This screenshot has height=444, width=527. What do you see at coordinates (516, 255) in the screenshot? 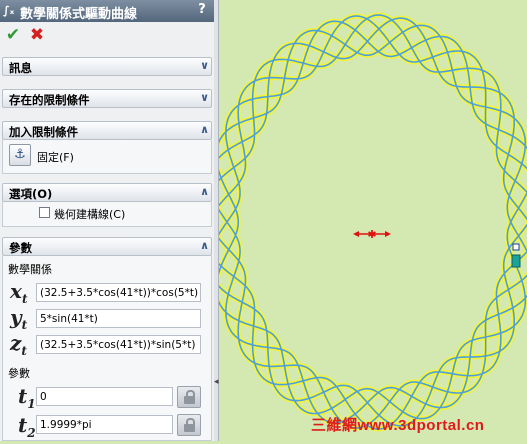
I see `endpoint-handle` at bounding box center [516, 255].